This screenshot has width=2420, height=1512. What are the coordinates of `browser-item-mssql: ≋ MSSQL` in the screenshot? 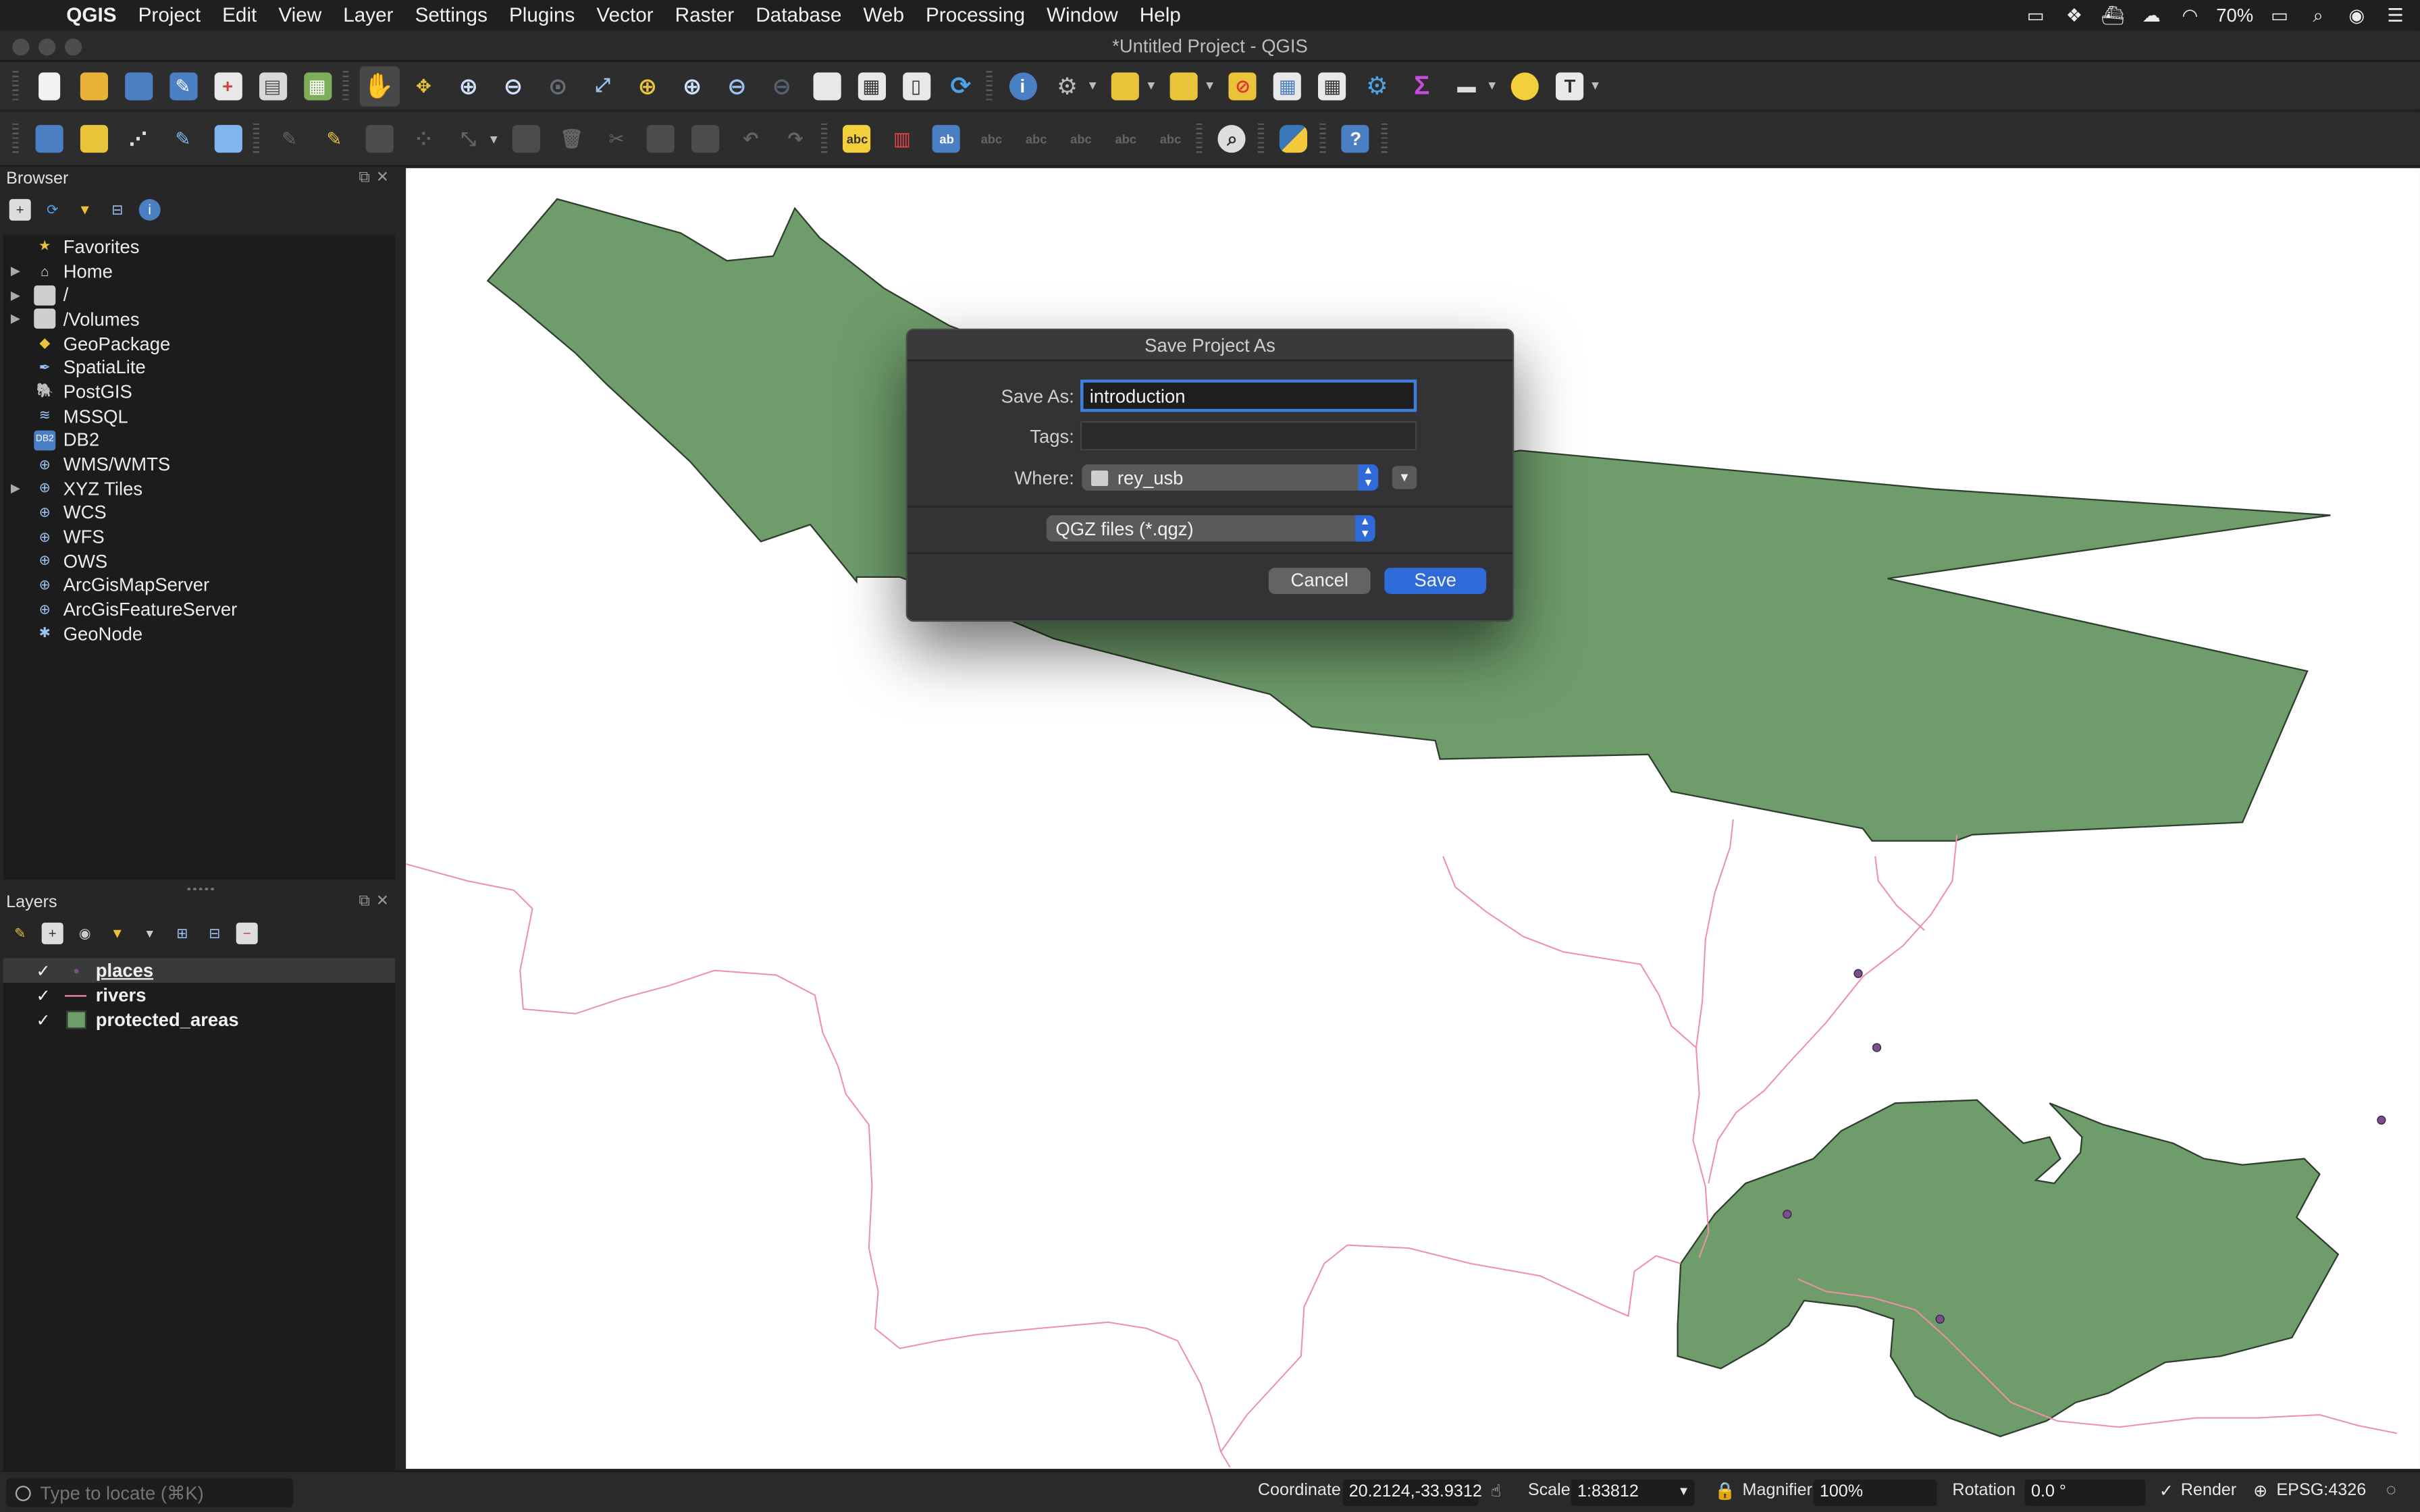 It's located at (199, 416).